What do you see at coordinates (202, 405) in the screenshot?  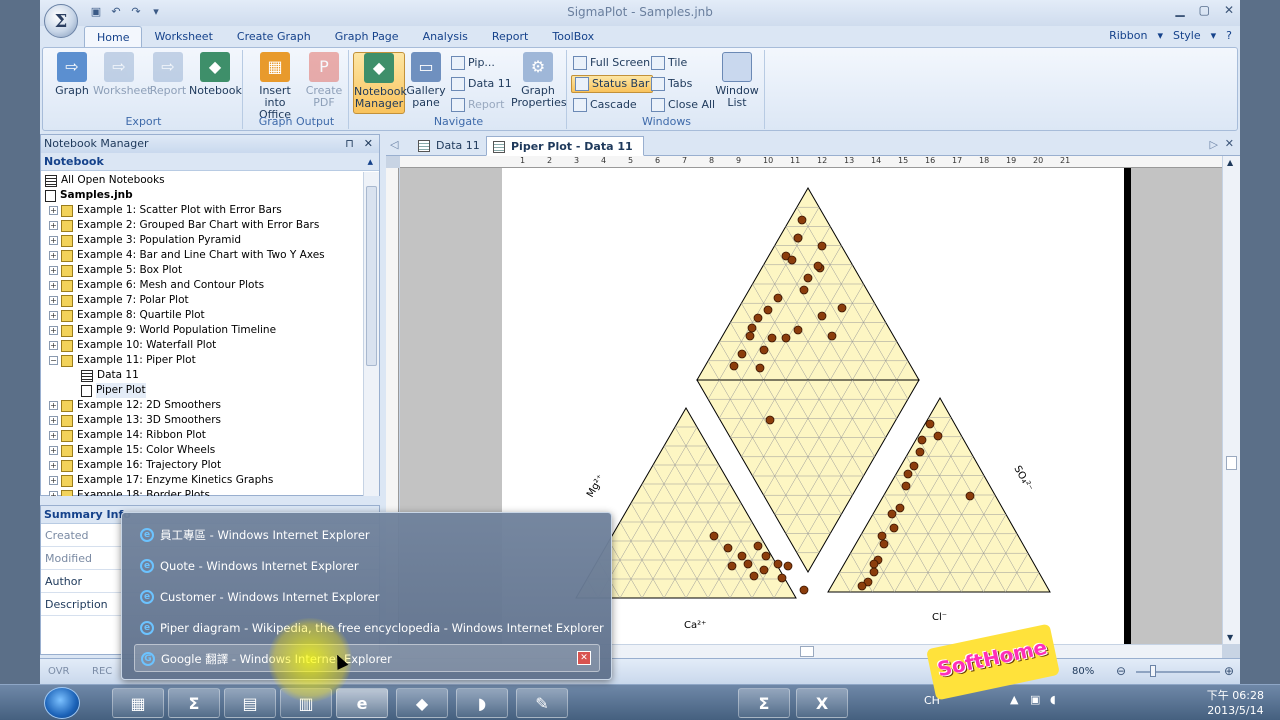 I see `tree-item-example-12: + Example 12: 2D Smoothers` at bounding box center [202, 405].